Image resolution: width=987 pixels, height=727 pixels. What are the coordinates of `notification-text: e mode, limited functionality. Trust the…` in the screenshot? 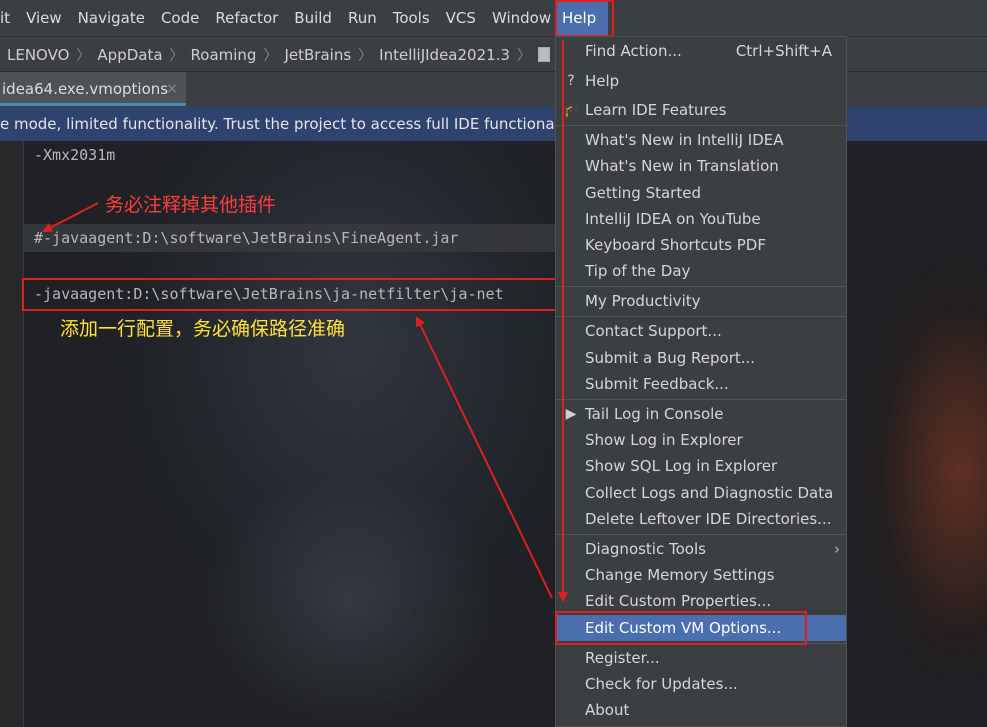 It's located at (290, 124).